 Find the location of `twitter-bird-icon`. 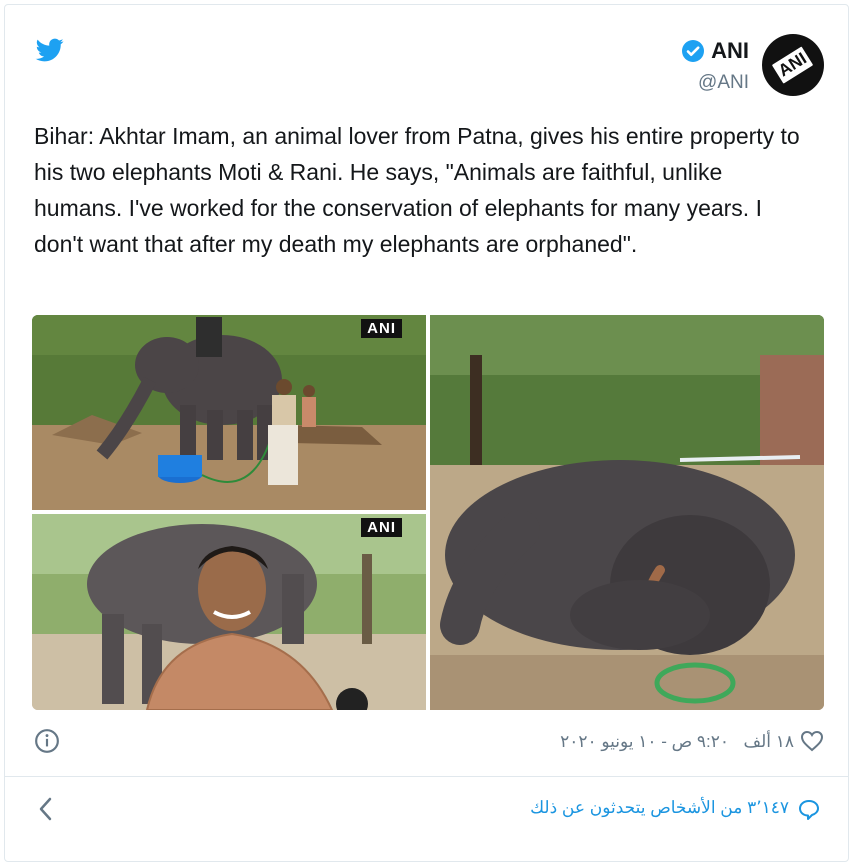

twitter-bird-icon is located at coordinates (50, 50).